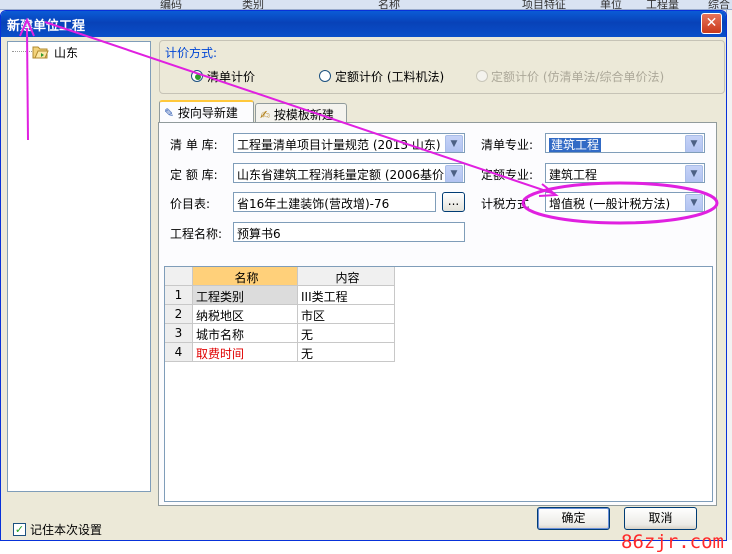 The width and height of the screenshot is (732, 554). I want to click on radio-quota-composite-method-label: 定额计价 (仿清单法/综合单价法), so click(578, 77).